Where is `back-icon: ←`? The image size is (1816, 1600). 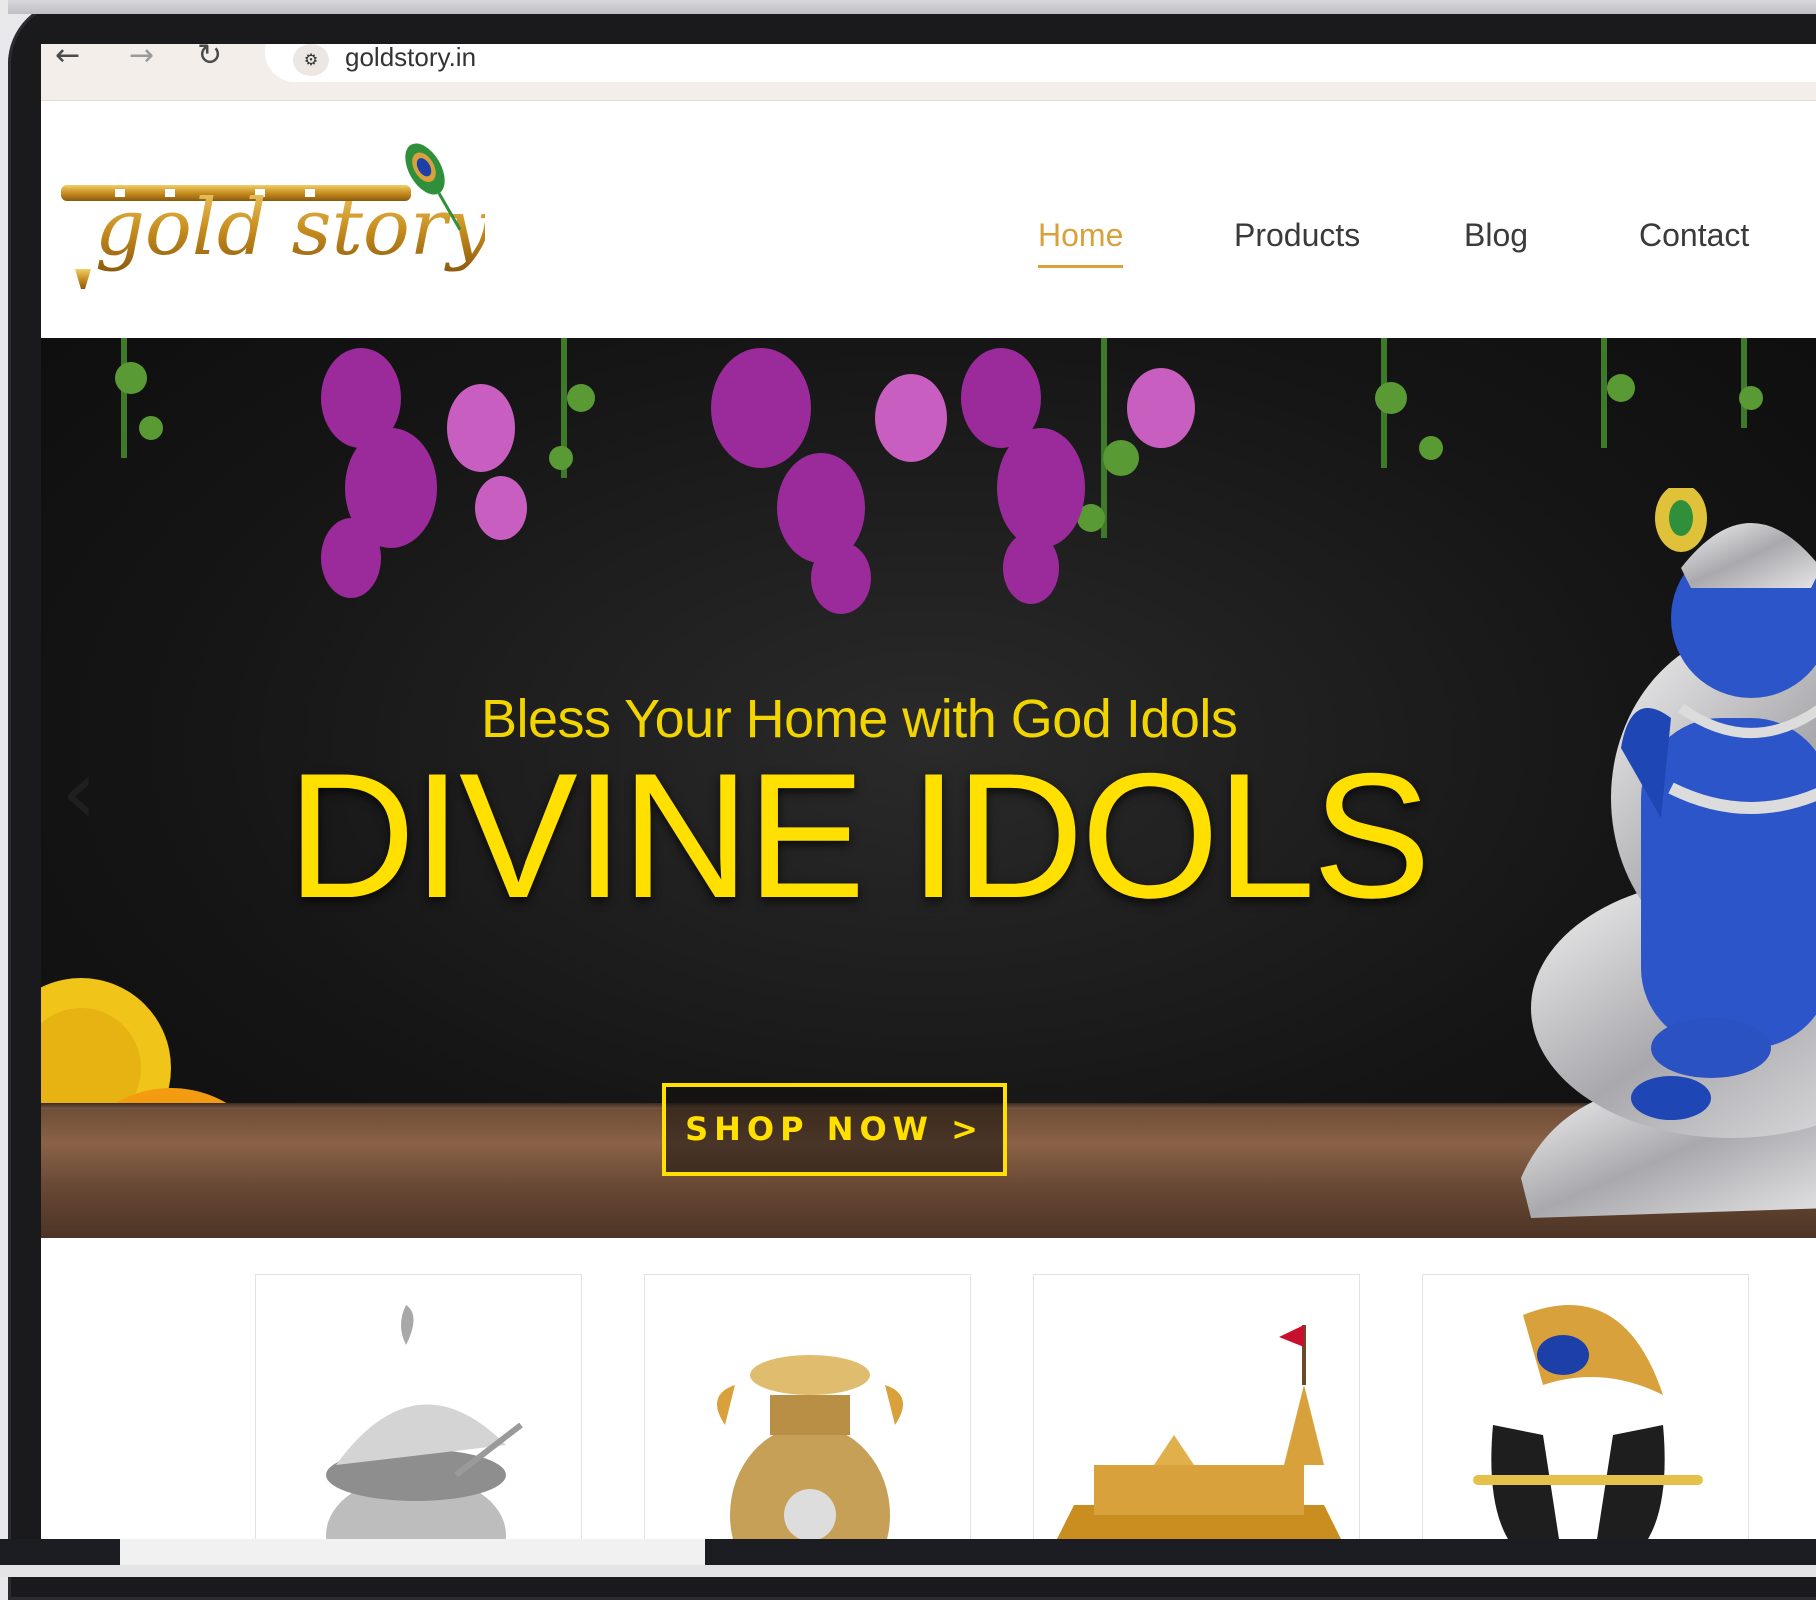
back-icon: ← is located at coordinates (67, 60).